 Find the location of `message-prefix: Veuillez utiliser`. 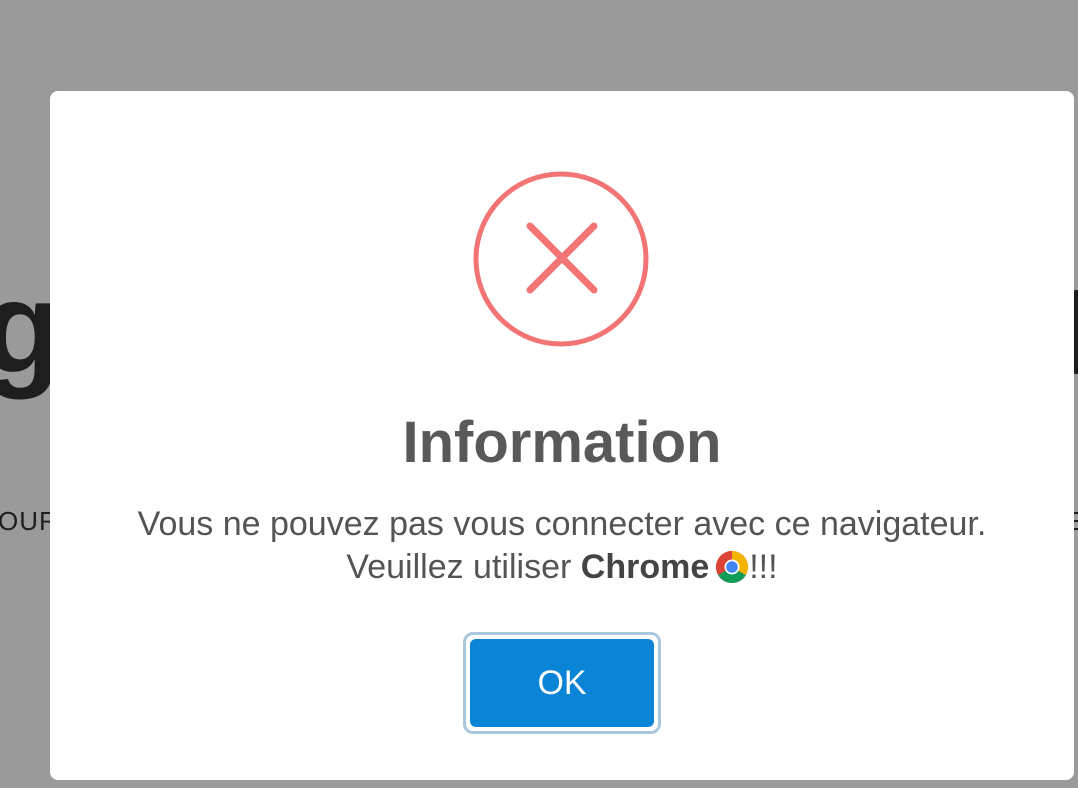

message-prefix: Veuillez utiliser is located at coordinates (459, 567).